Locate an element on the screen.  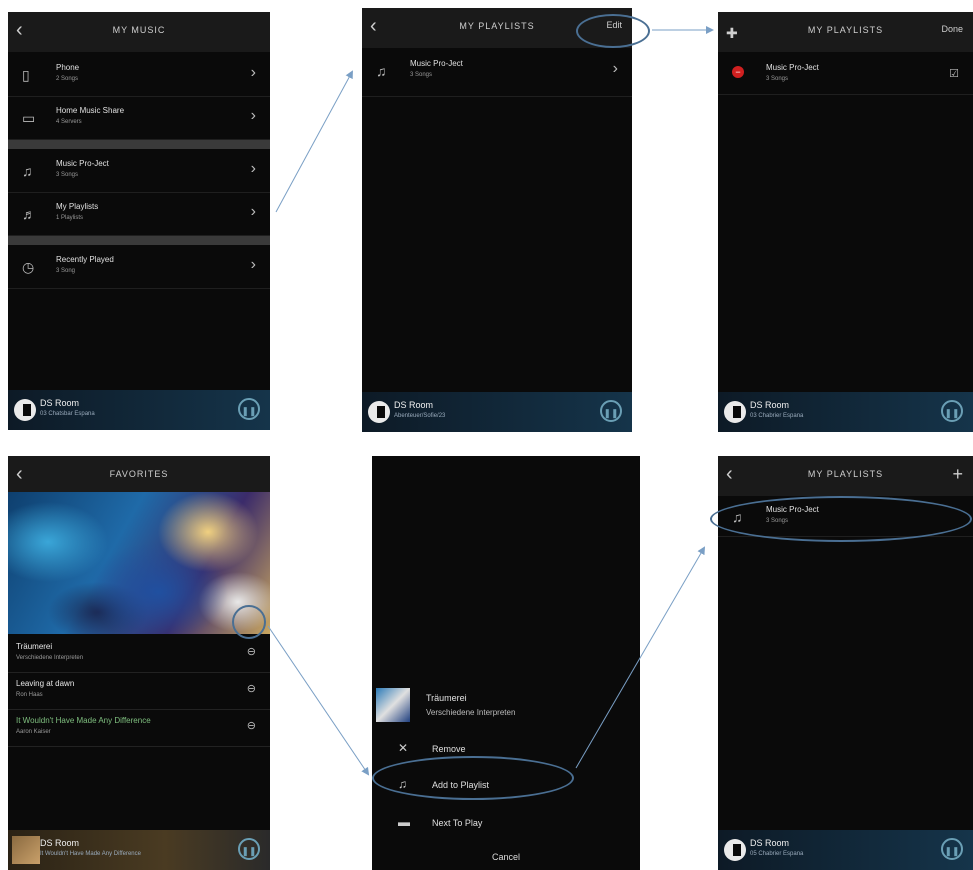
song-artist: Verschiedene Interpreten is located at coordinates (50, 658).